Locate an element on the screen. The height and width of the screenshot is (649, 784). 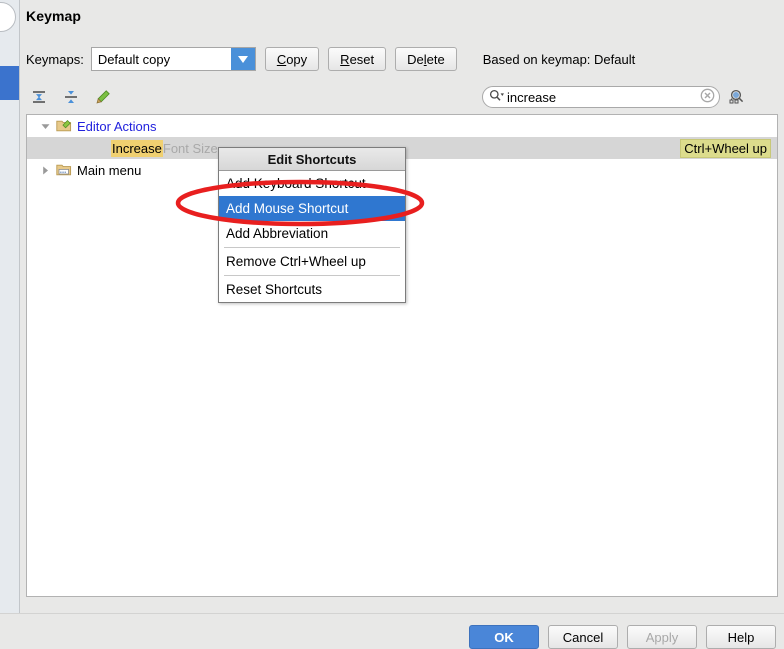
twisty-expanded-icon is located at coordinates (45, 126).